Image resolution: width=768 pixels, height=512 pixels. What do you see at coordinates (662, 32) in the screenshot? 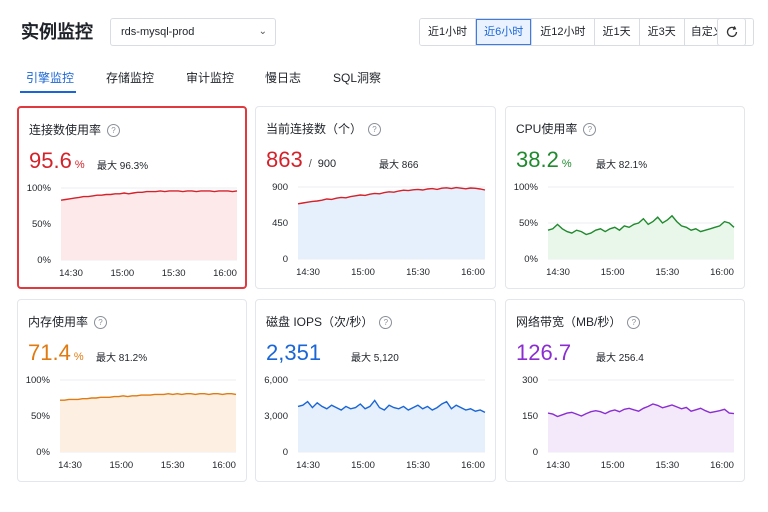
I see `range-3d: 近3天` at bounding box center [662, 32].